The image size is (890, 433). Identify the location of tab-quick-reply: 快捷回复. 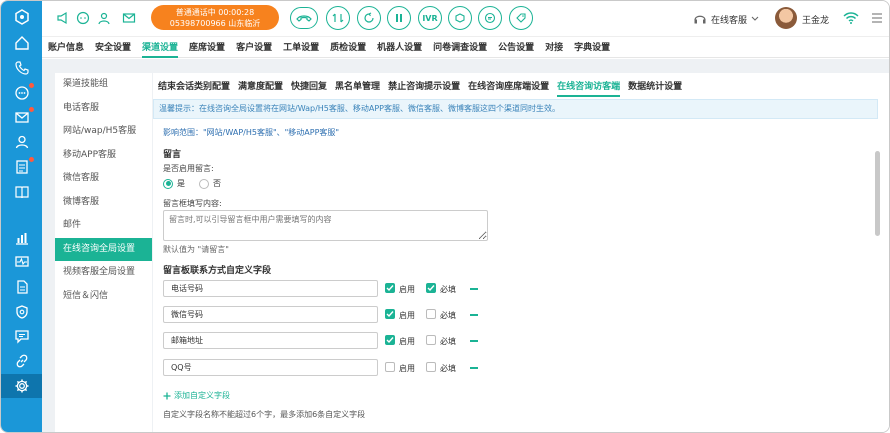
(309, 87).